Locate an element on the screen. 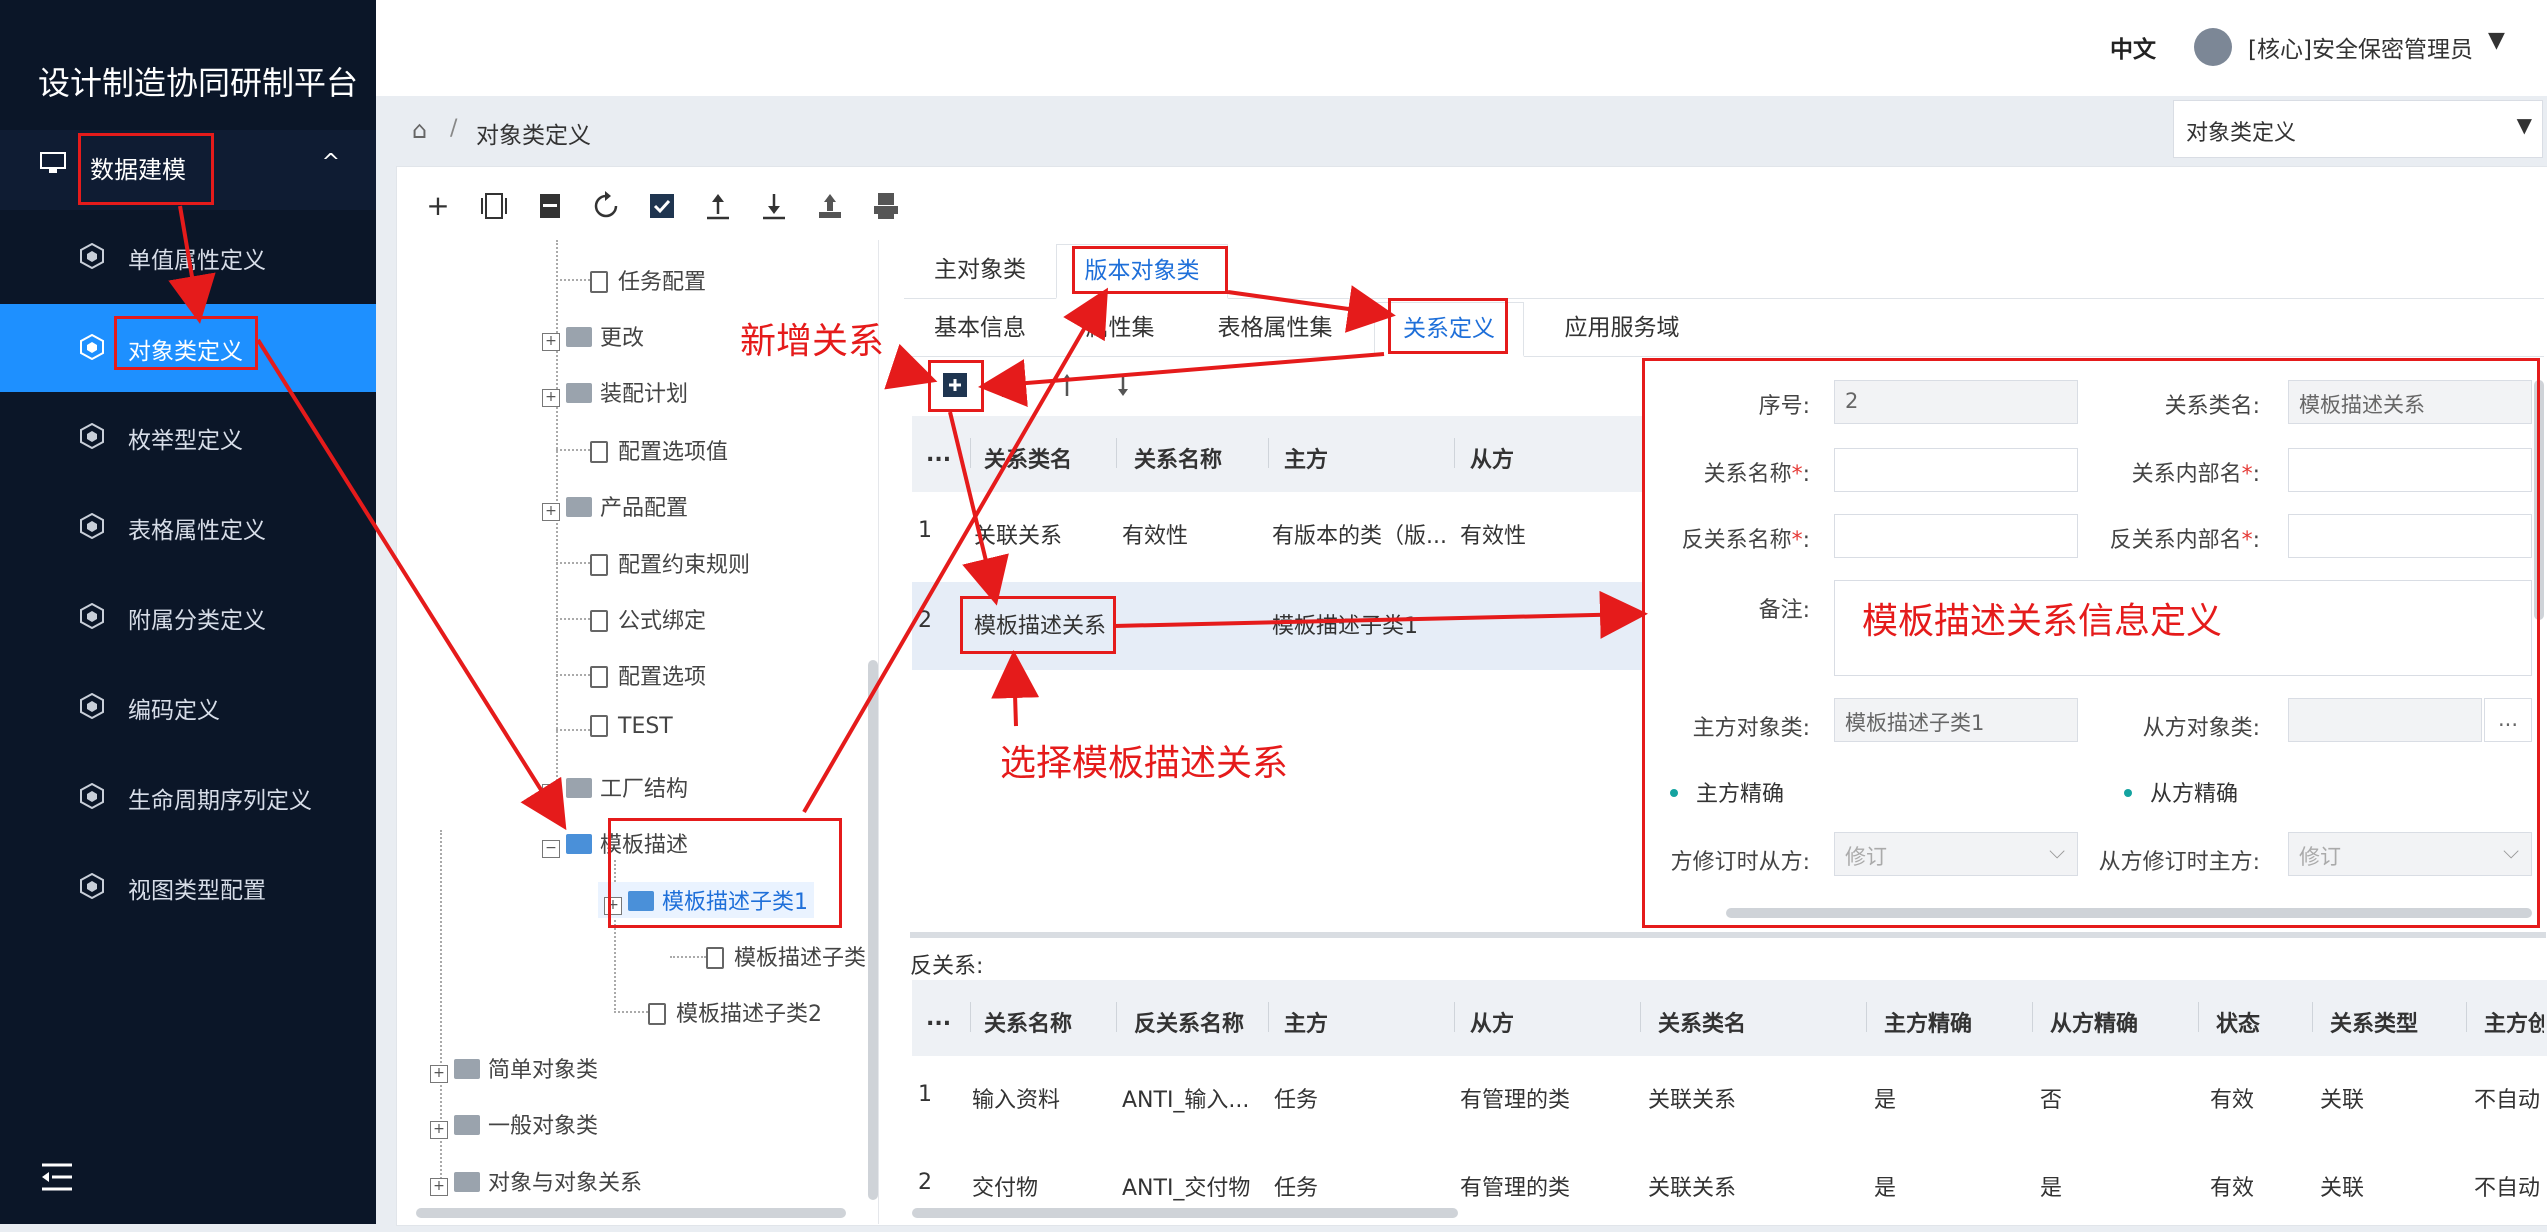 Image resolution: width=2547 pixels, height=1232 pixels. tree-node: TEST is located at coordinates (631, 726).